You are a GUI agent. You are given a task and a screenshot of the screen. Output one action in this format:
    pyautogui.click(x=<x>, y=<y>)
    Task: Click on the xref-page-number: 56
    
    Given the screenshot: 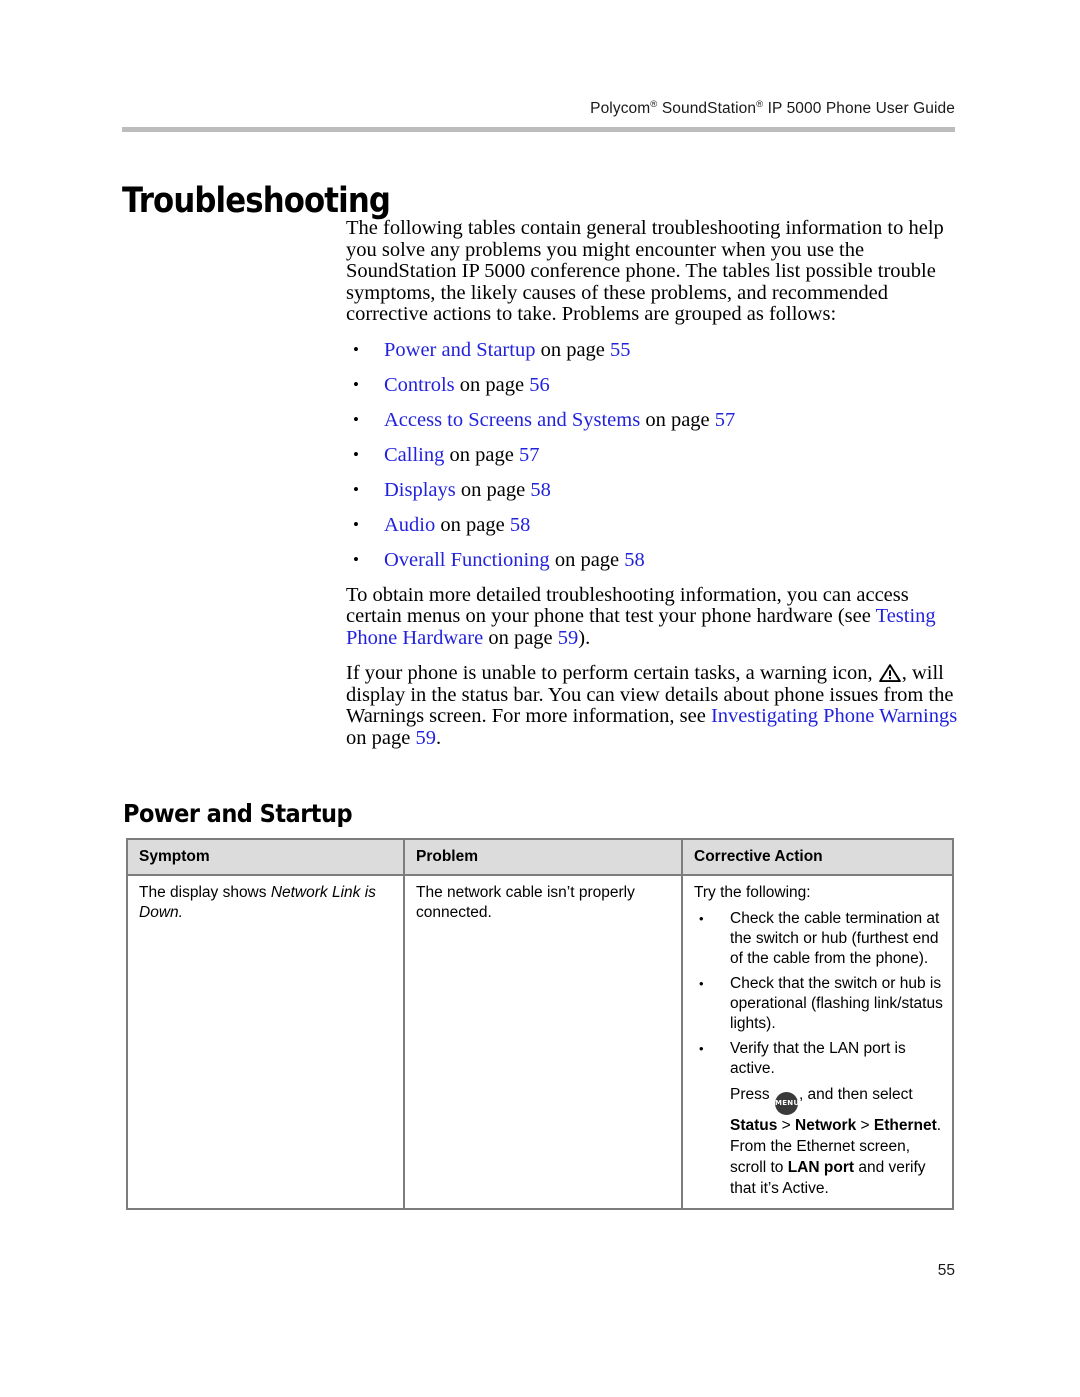 What is the action you would take?
    pyautogui.click(x=539, y=385)
    